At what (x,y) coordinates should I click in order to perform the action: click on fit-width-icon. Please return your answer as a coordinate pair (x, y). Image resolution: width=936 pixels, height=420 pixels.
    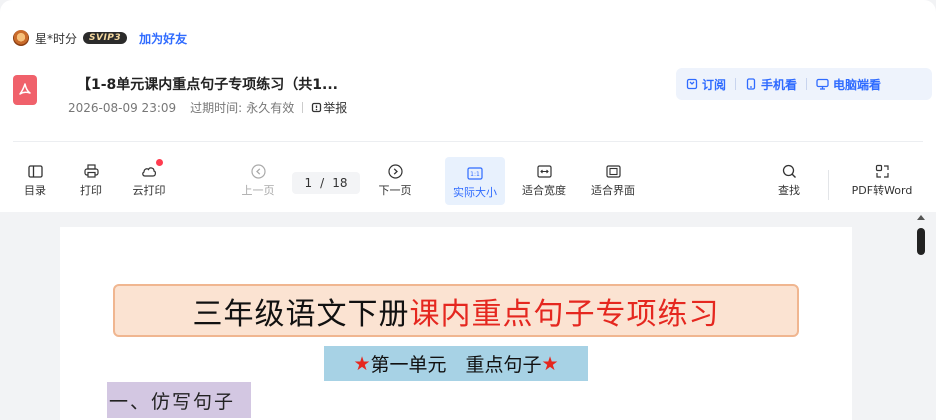
    Looking at the image, I should click on (544, 171).